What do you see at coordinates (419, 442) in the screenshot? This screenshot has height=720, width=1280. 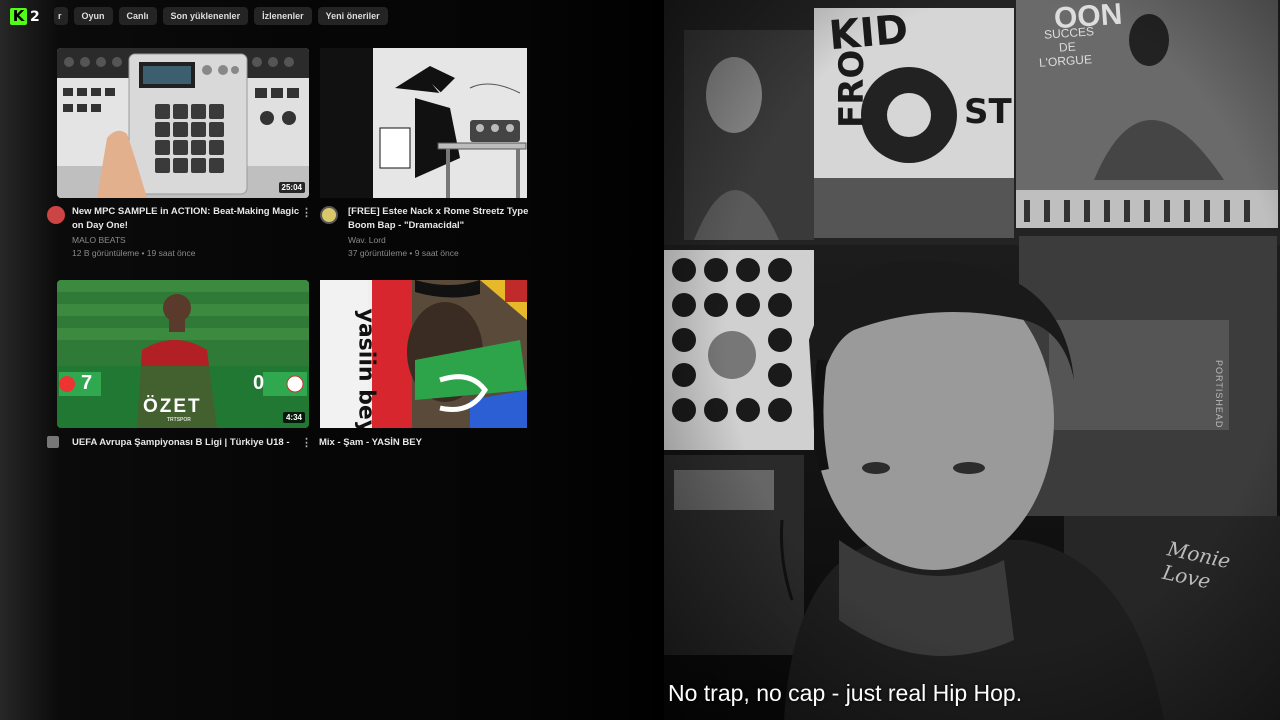 I see `video-title-line1: Mix - Şam - YASİN BEY` at bounding box center [419, 442].